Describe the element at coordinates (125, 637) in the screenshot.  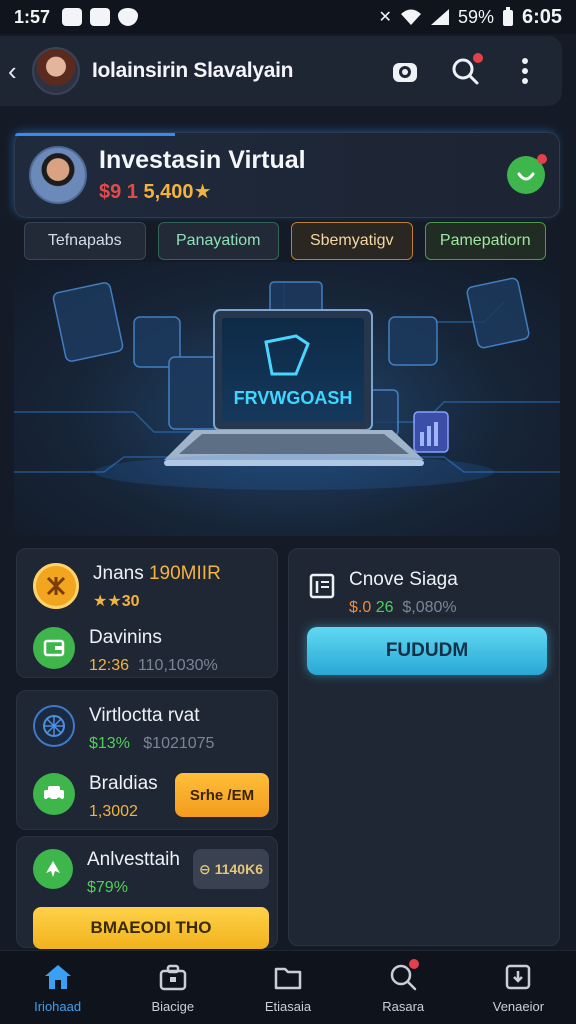
I see `davinins-title: Davinins` at that location.